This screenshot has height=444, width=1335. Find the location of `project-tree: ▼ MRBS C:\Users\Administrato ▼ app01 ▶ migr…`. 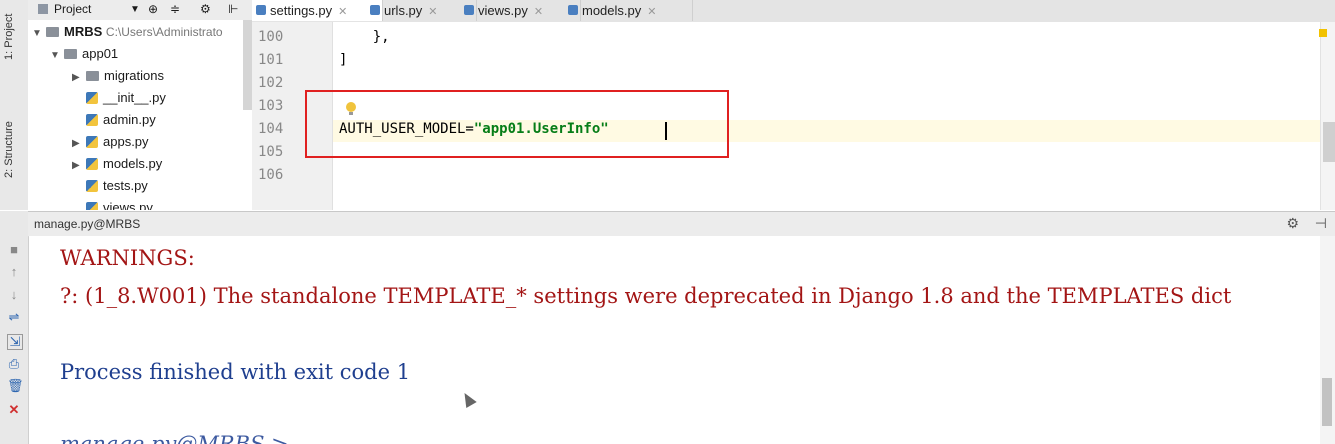

project-tree: ▼ MRBS C:\Users\Administrato ▼ app01 ▶ migr… is located at coordinates (140, 115).